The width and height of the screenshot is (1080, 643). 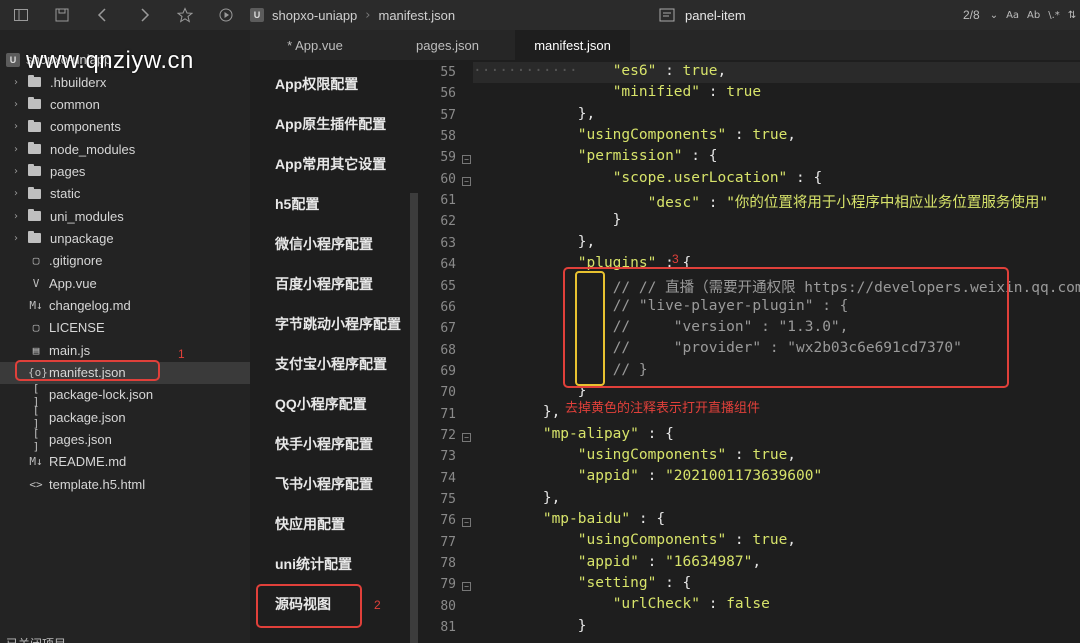 What do you see at coordinates (143, 15) in the screenshot?
I see `forward-icon` at bounding box center [143, 15].